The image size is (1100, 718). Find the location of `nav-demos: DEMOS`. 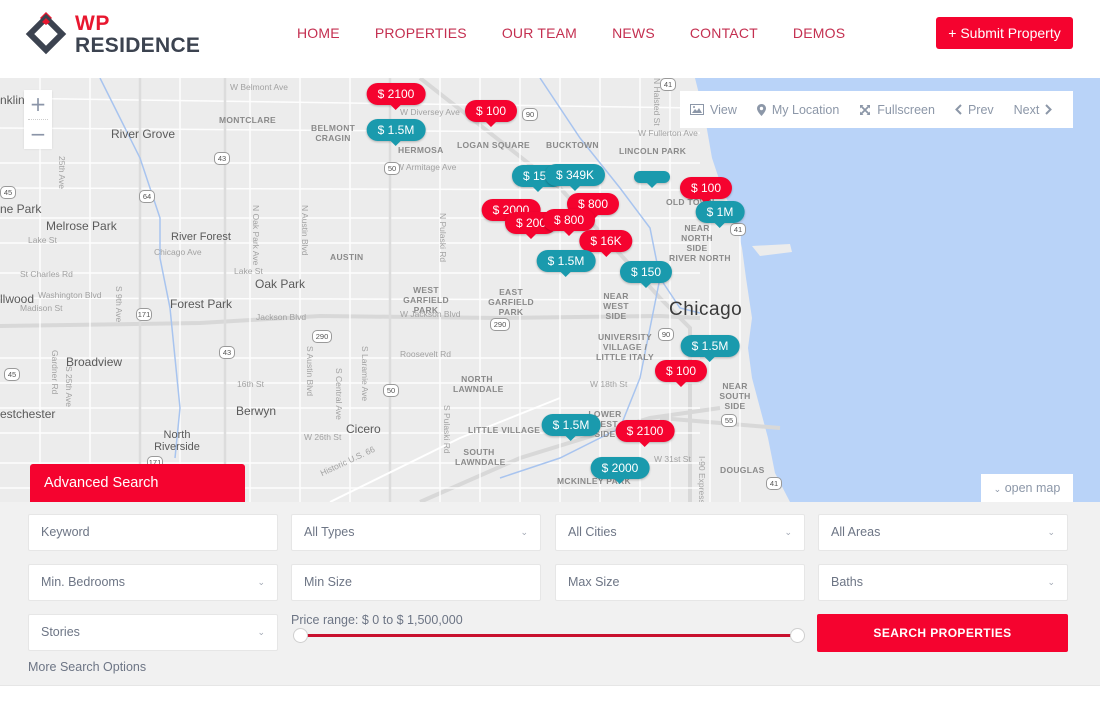

nav-demos: DEMOS is located at coordinates (819, 33).